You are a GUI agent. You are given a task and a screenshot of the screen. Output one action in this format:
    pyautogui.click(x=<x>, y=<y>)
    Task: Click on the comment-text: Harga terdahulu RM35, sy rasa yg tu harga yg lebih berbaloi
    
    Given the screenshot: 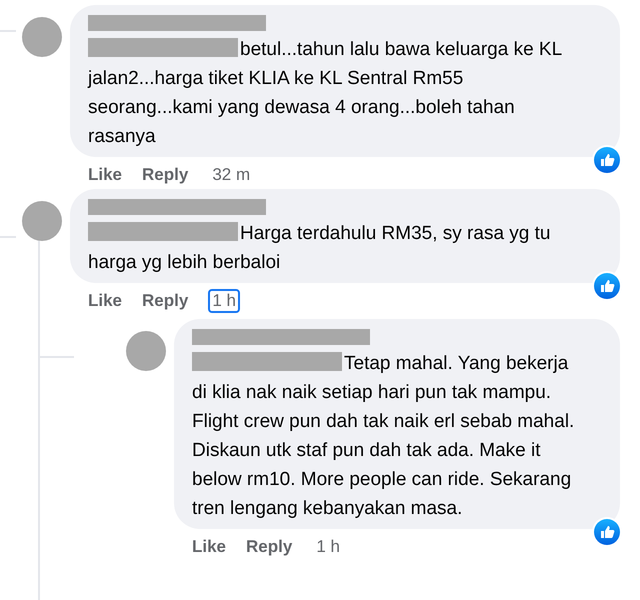 What is the action you would take?
    pyautogui.click(x=320, y=248)
    